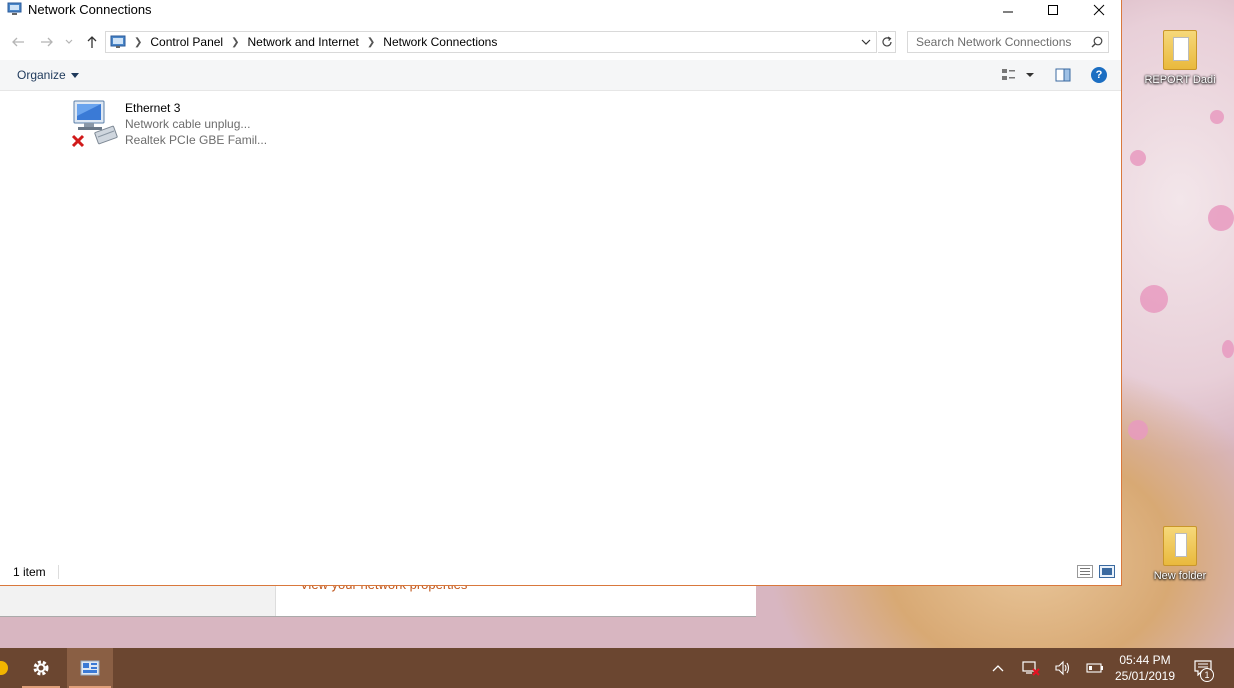  Describe the element at coordinates (14, 8) in the screenshot. I see `network-connections-app-icon` at that location.